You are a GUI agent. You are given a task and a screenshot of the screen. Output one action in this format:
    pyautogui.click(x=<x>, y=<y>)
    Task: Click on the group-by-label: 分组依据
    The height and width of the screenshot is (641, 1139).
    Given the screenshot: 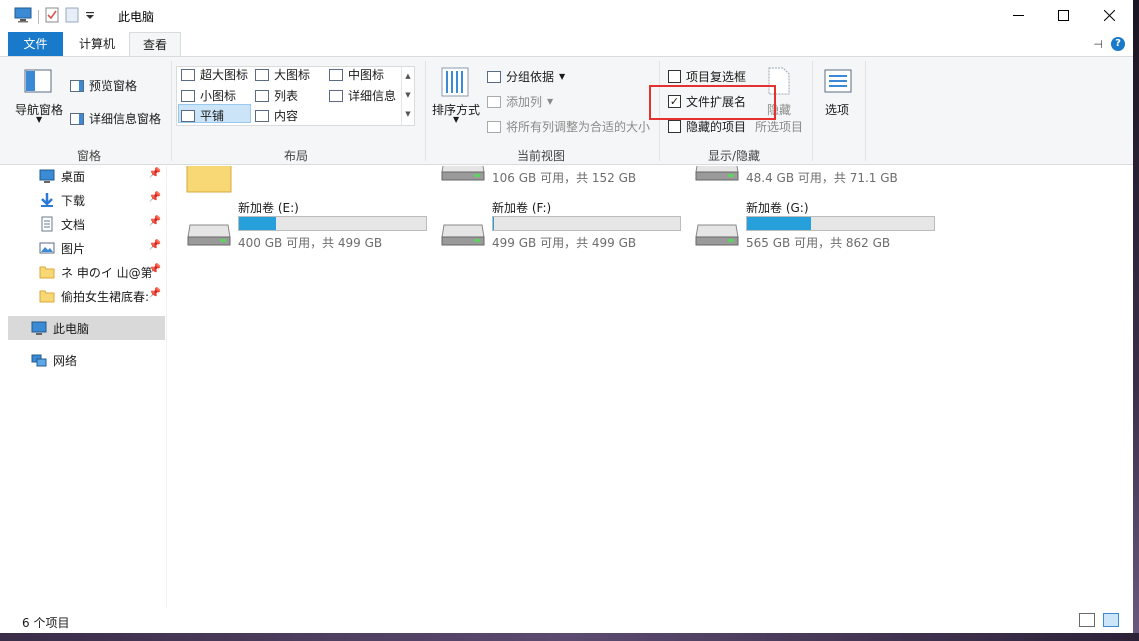 What is the action you would take?
    pyautogui.click(x=530, y=77)
    